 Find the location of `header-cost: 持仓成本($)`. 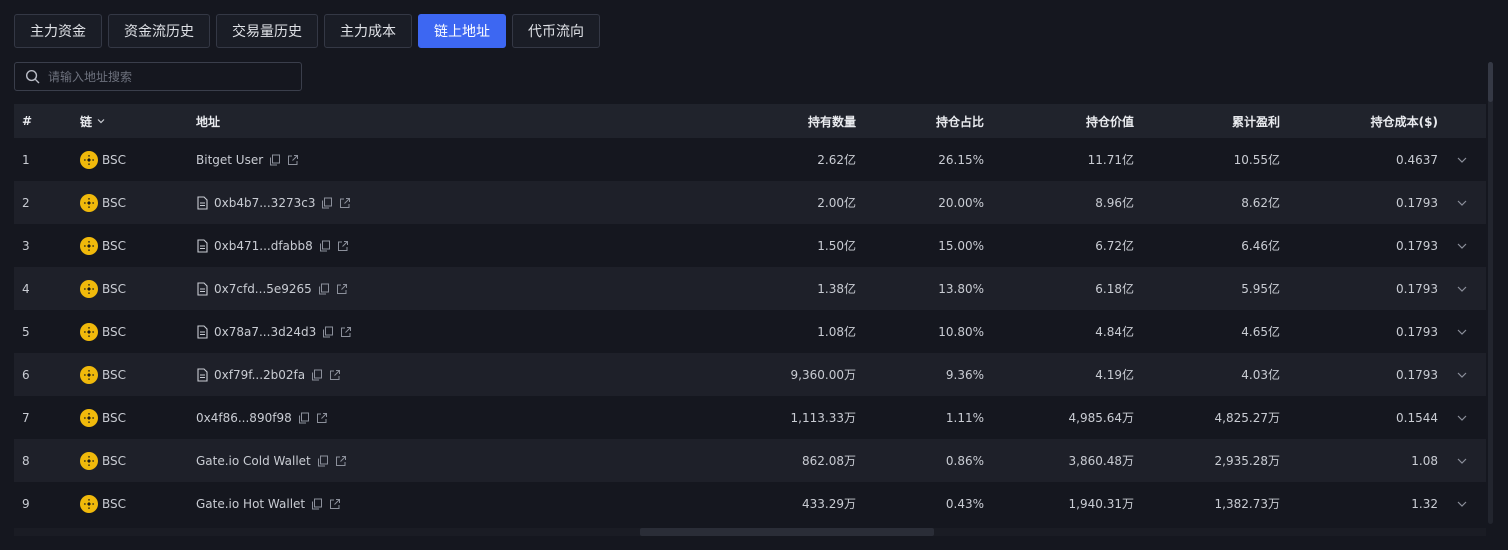

header-cost: 持仓成本($) is located at coordinates (1359, 121).